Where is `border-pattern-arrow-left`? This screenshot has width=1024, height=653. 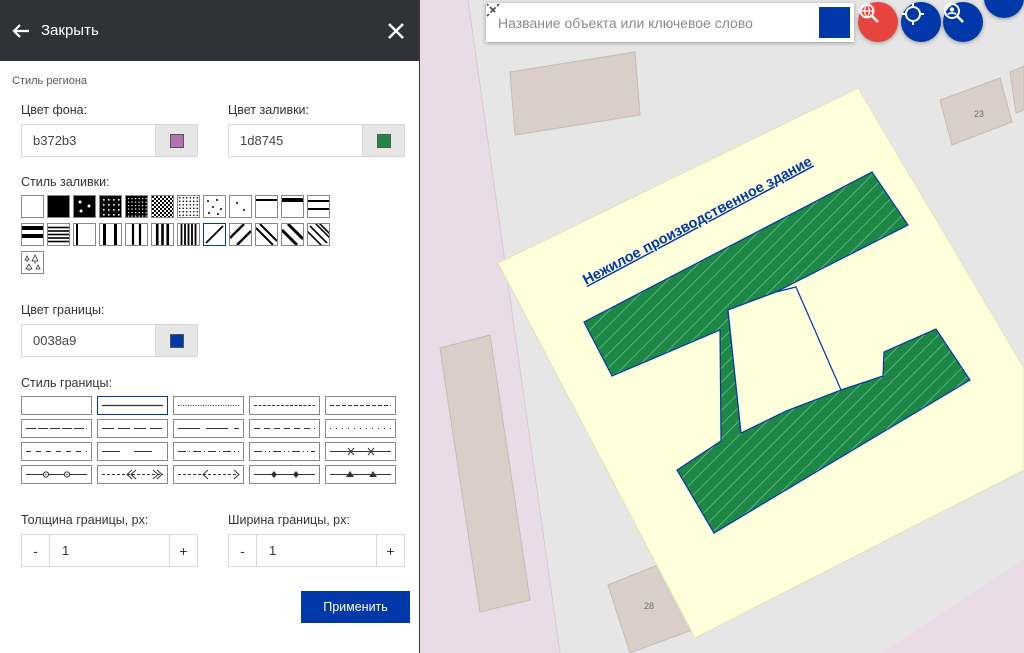 border-pattern-arrow-left is located at coordinates (208, 474).